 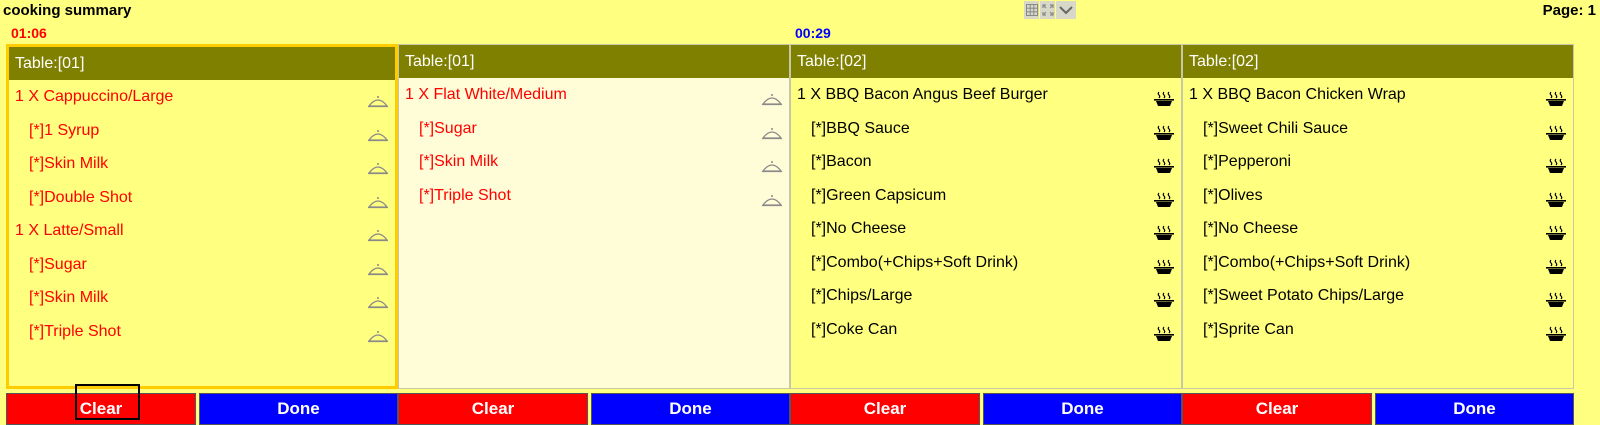 I want to click on item-label: [*]Bacon, so click(x=841, y=161).